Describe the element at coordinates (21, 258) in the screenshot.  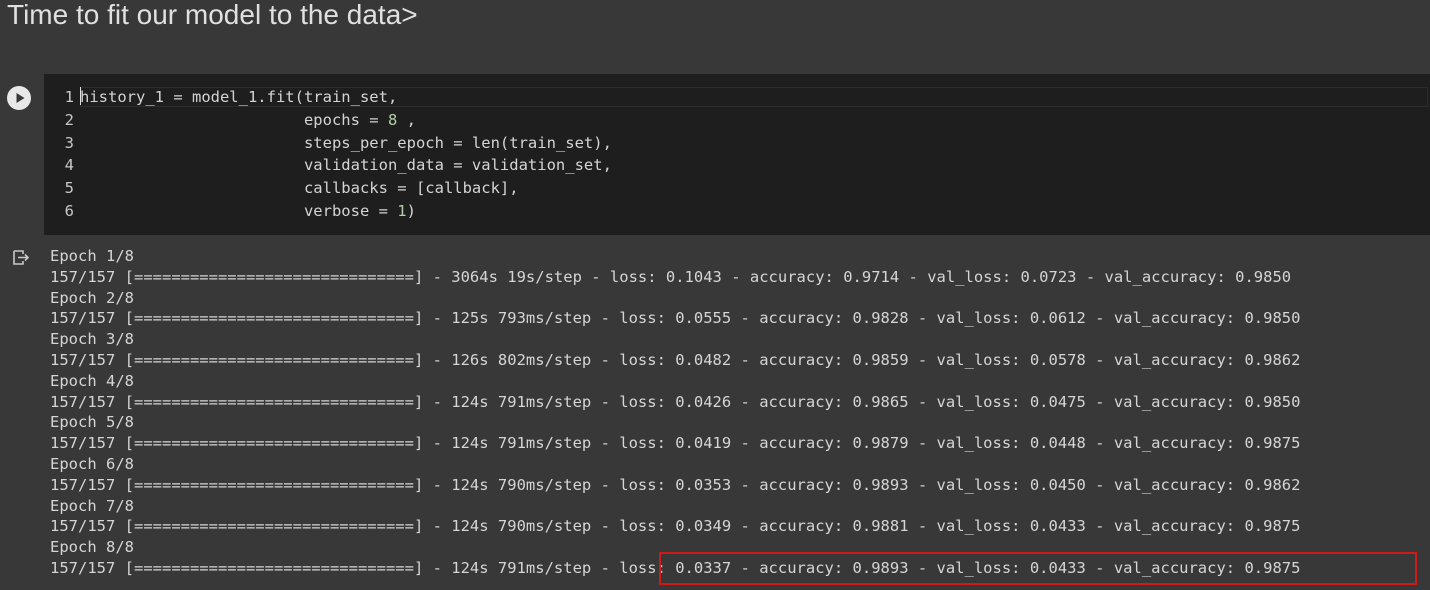
I see `output-arrow-icon` at that location.